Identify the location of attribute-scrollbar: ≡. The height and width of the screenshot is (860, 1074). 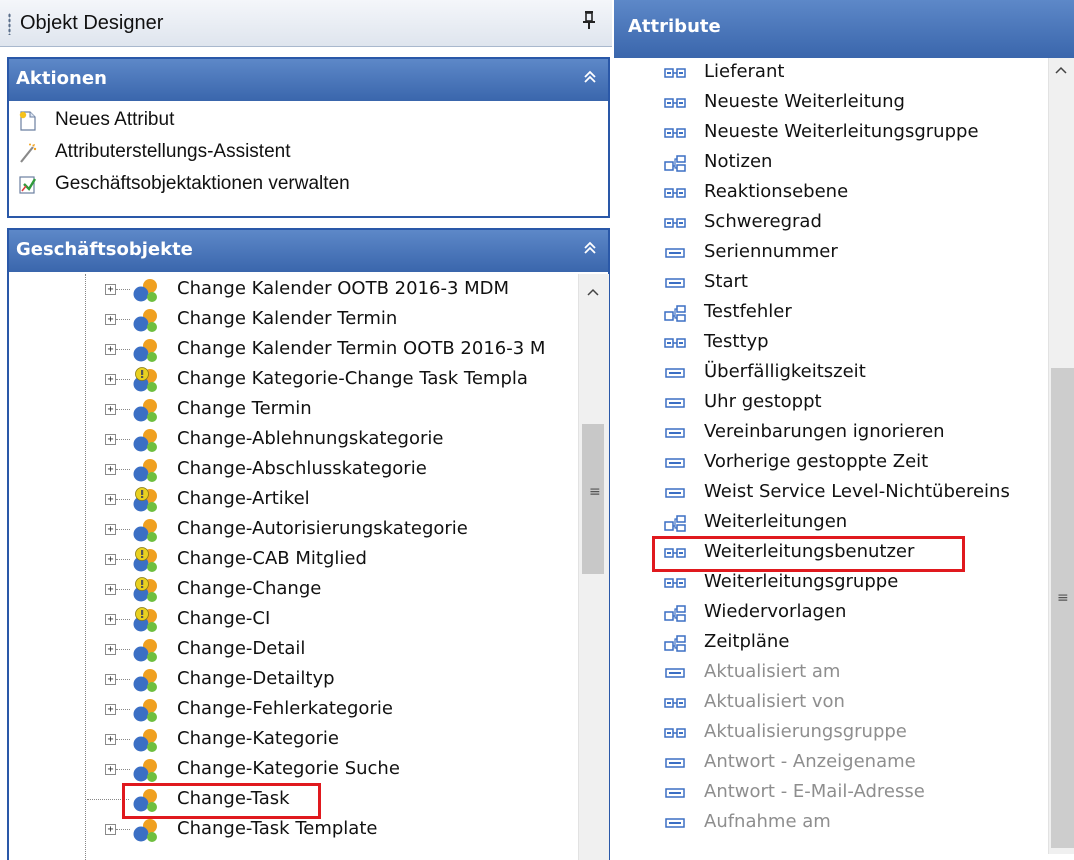
(1061, 456).